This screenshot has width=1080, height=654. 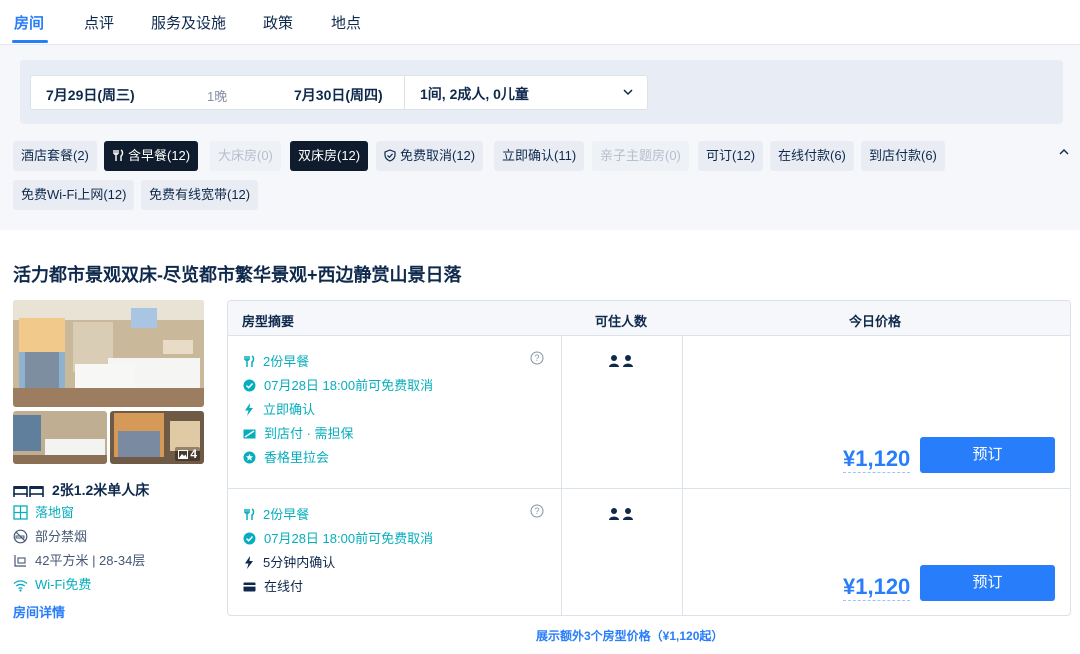 What do you see at coordinates (39, 611) in the screenshot?
I see `room-details-link: 房间详情` at bounding box center [39, 611].